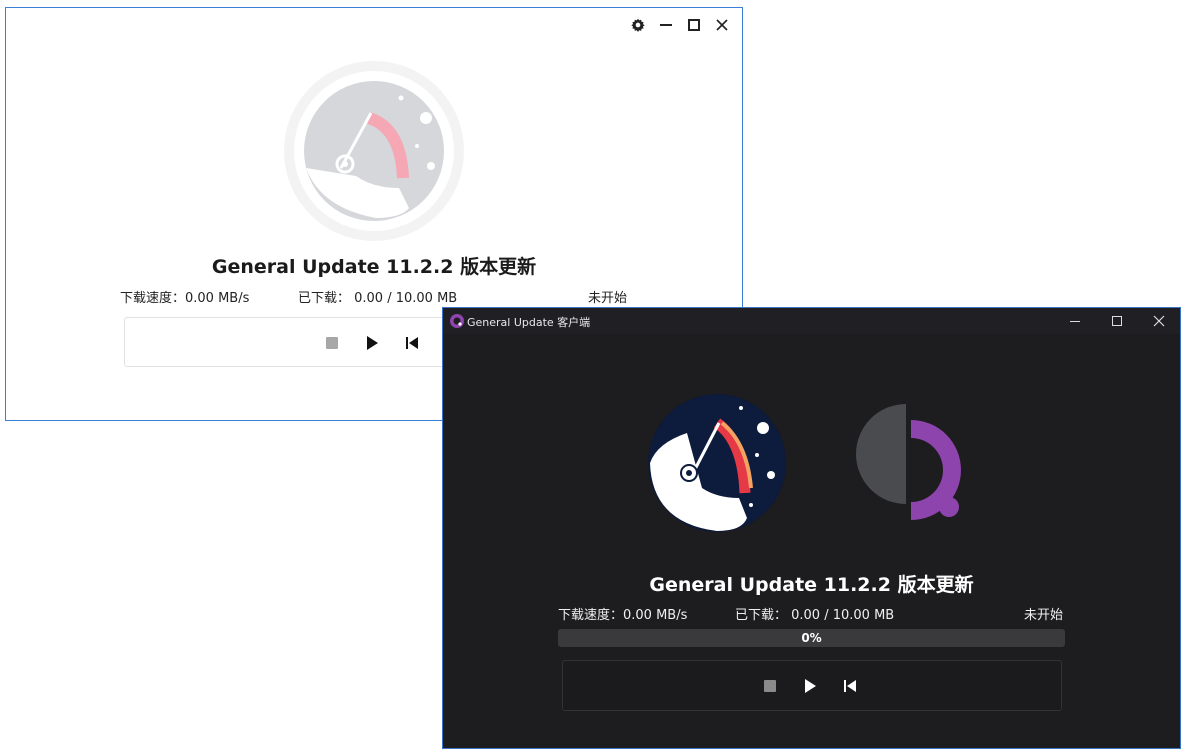 The image size is (1186, 752). What do you see at coordinates (908, 462) in the screenshot?
I see `general-update-logo` at bounding box center [908, 462].